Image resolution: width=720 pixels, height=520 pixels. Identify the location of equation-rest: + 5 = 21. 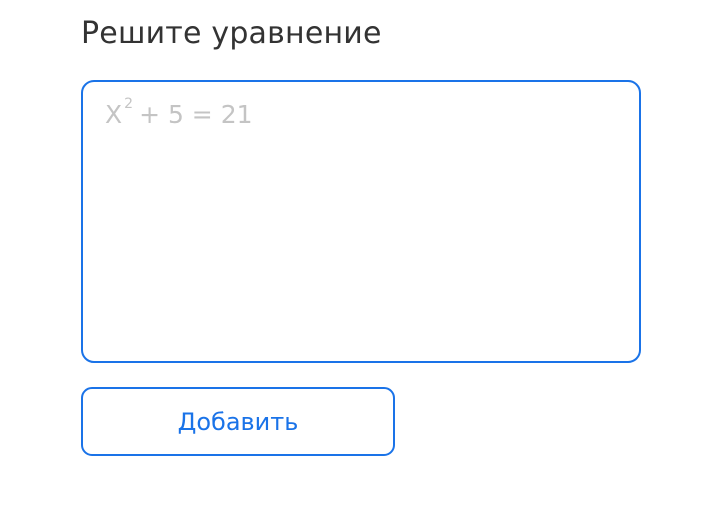
(196, 114).